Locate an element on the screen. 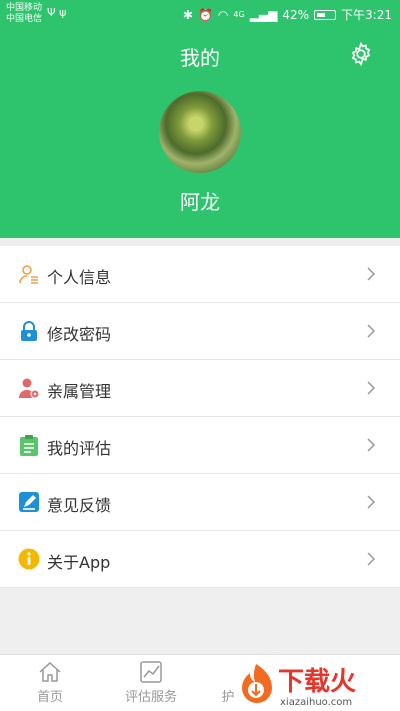 The width and height of the screenshot is (400, 711). menu-item-about-app: 关于App is located at coordinates (200, 559).